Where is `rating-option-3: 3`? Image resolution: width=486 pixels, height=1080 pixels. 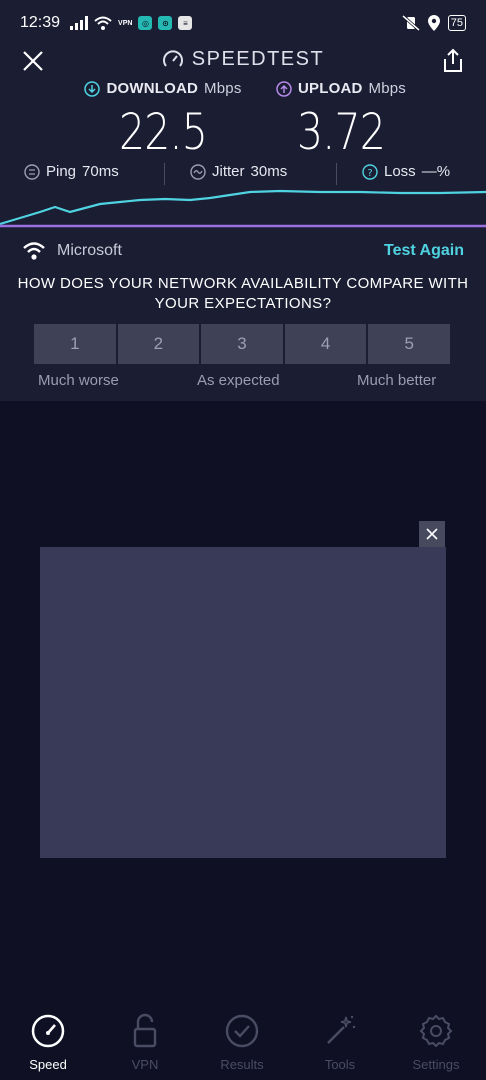
rating-option-3: 3 is located at coordinates (242, 344).